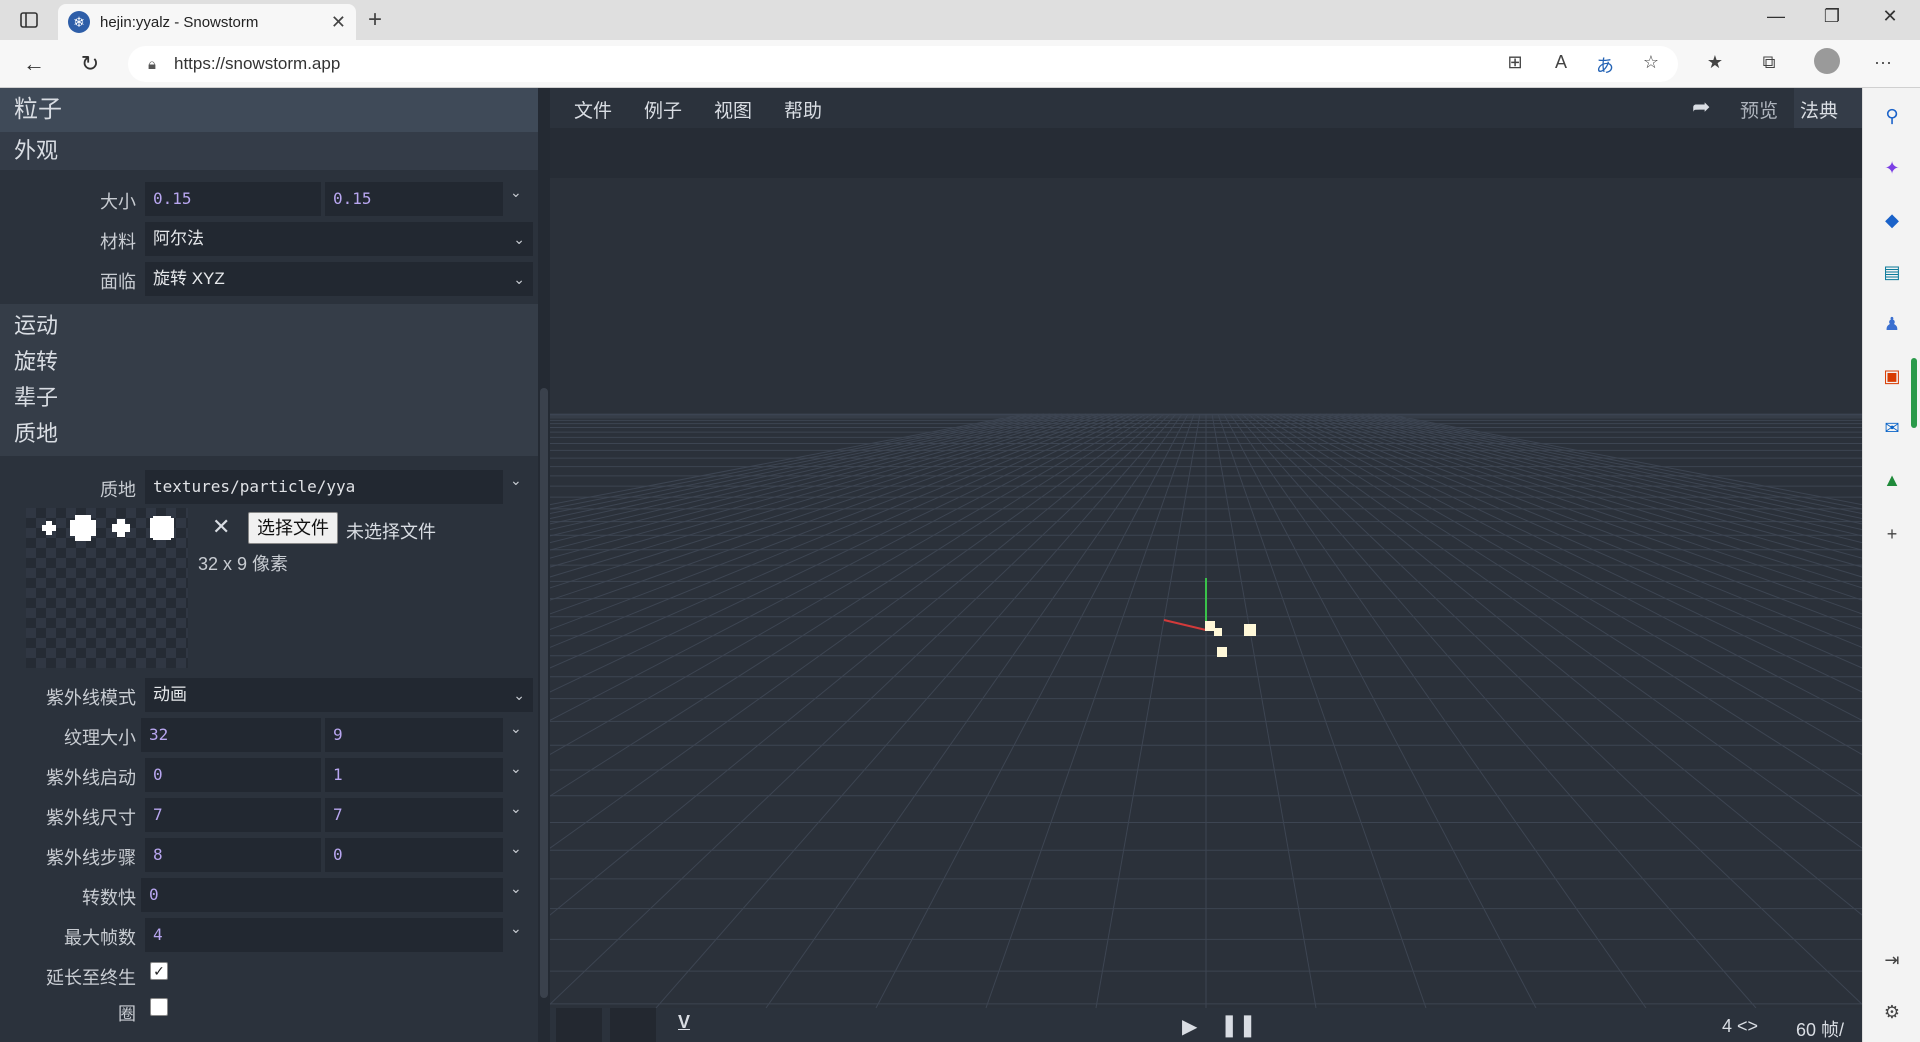 The image size is (1920, 1042). I want to click on tab-actions-icon, so click(29, 20).